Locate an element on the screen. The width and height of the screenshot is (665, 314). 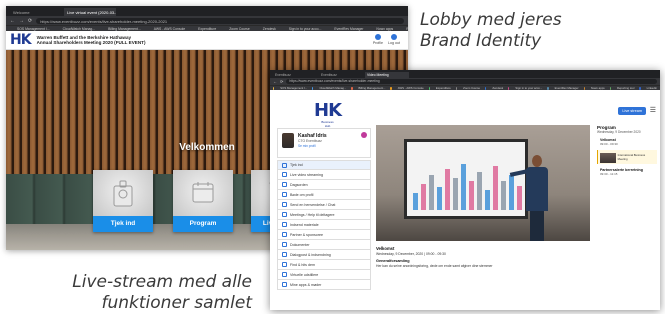
tile-program: Program is located at coordinates (203, 201).